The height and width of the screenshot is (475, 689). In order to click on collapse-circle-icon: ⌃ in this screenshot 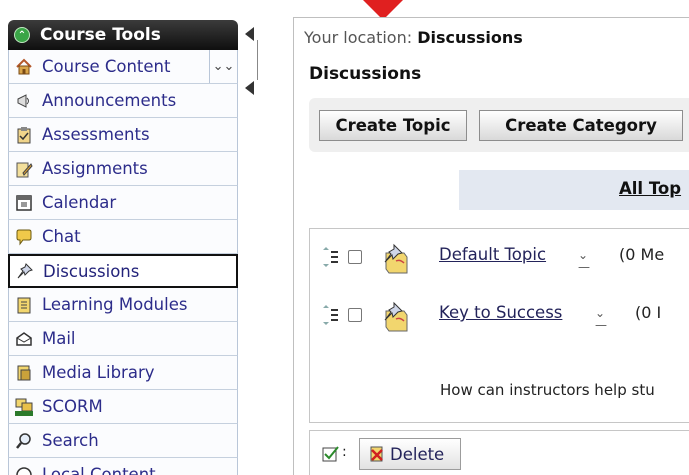, I will do `click(22, 35)`.